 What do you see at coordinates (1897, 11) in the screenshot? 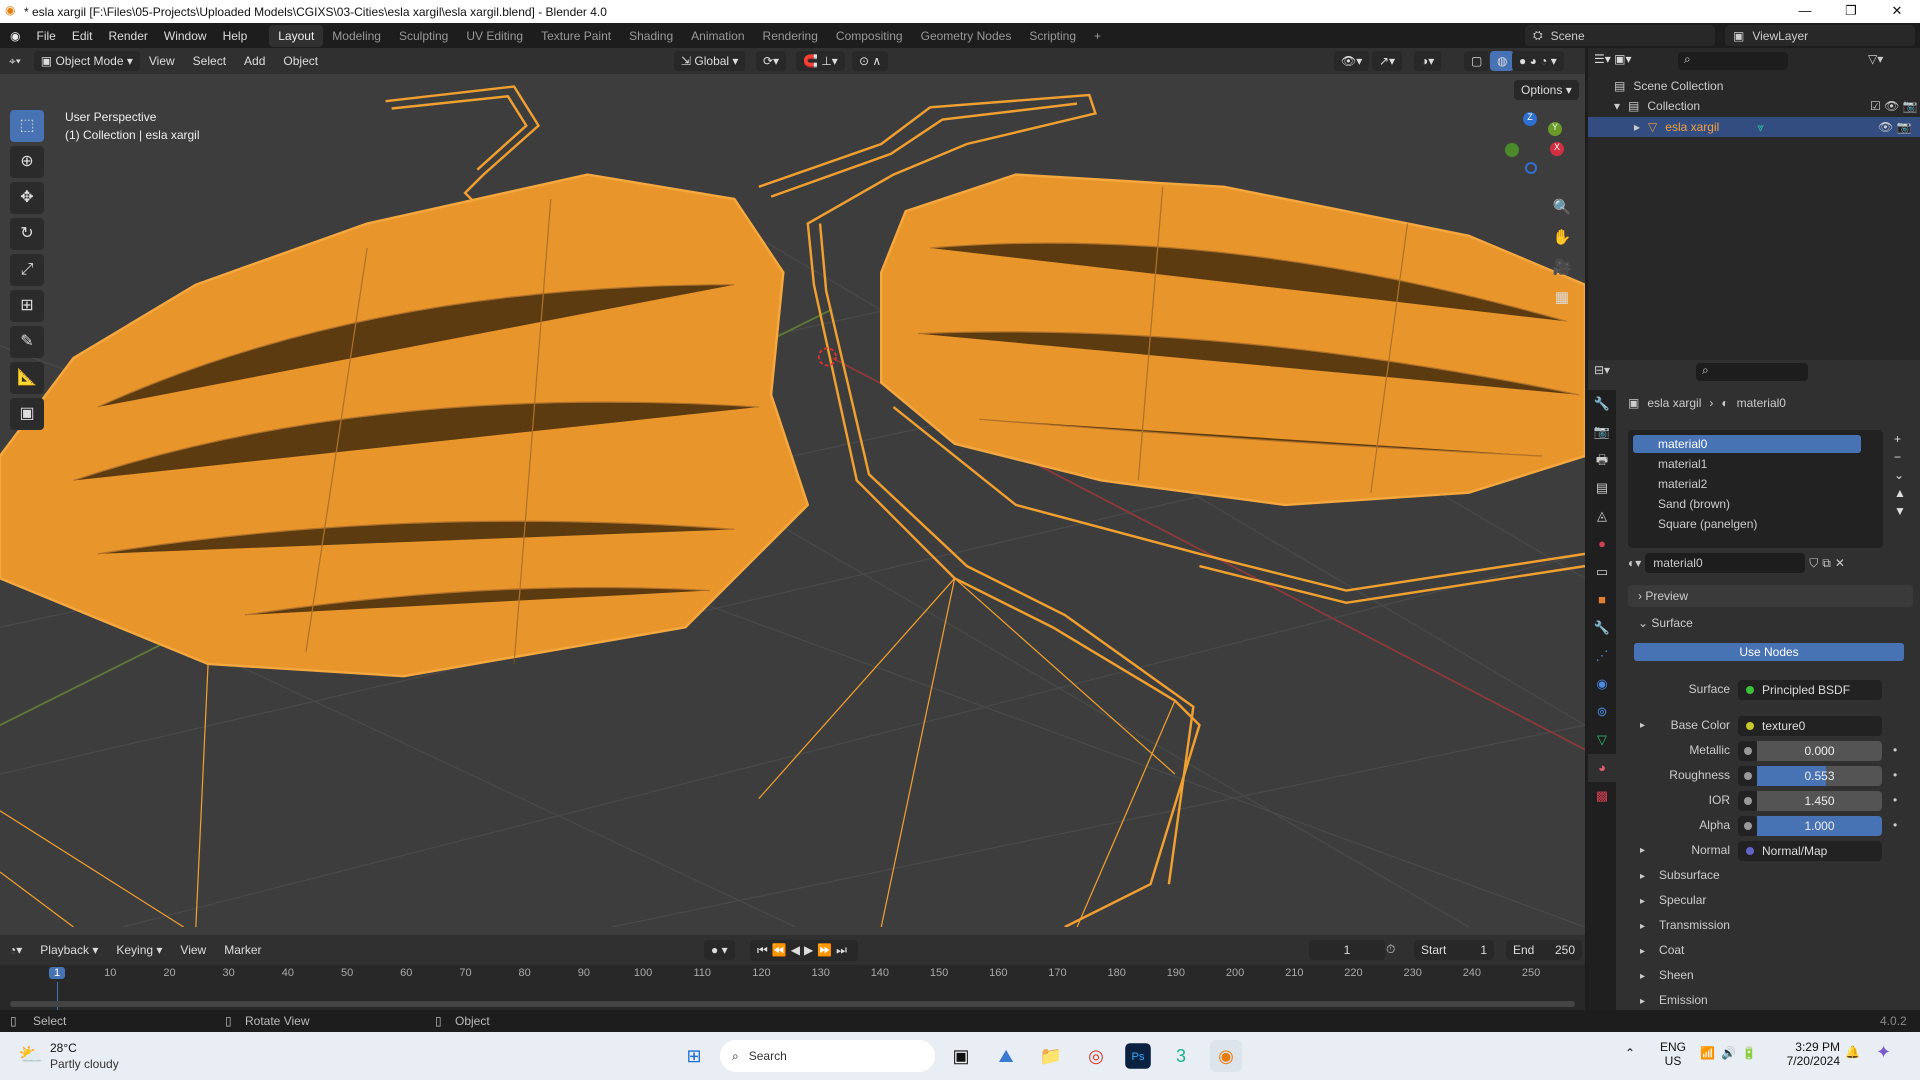
I see `close-button: ✕` at bounding box center [1897, 11].